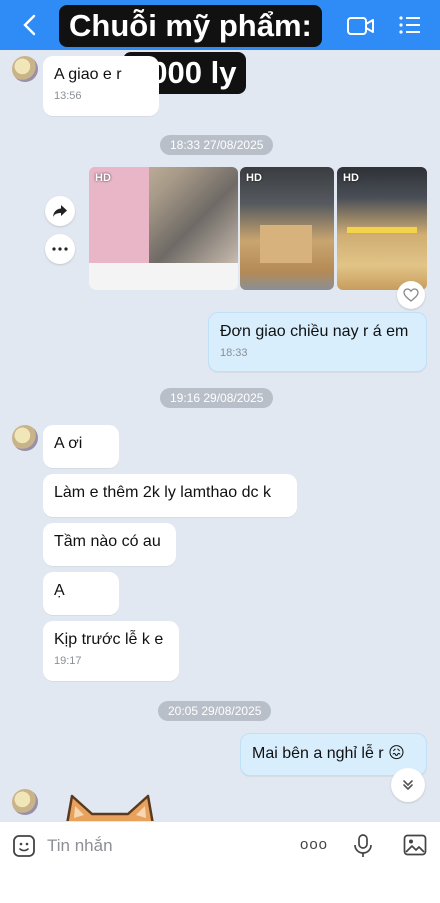 This screenshot has width=440, height=903. What do you see at coordinates (109, 639) in the screenshot?
I see `message-text: Kịp trước lễ k e` at bounding box center [109, 639].